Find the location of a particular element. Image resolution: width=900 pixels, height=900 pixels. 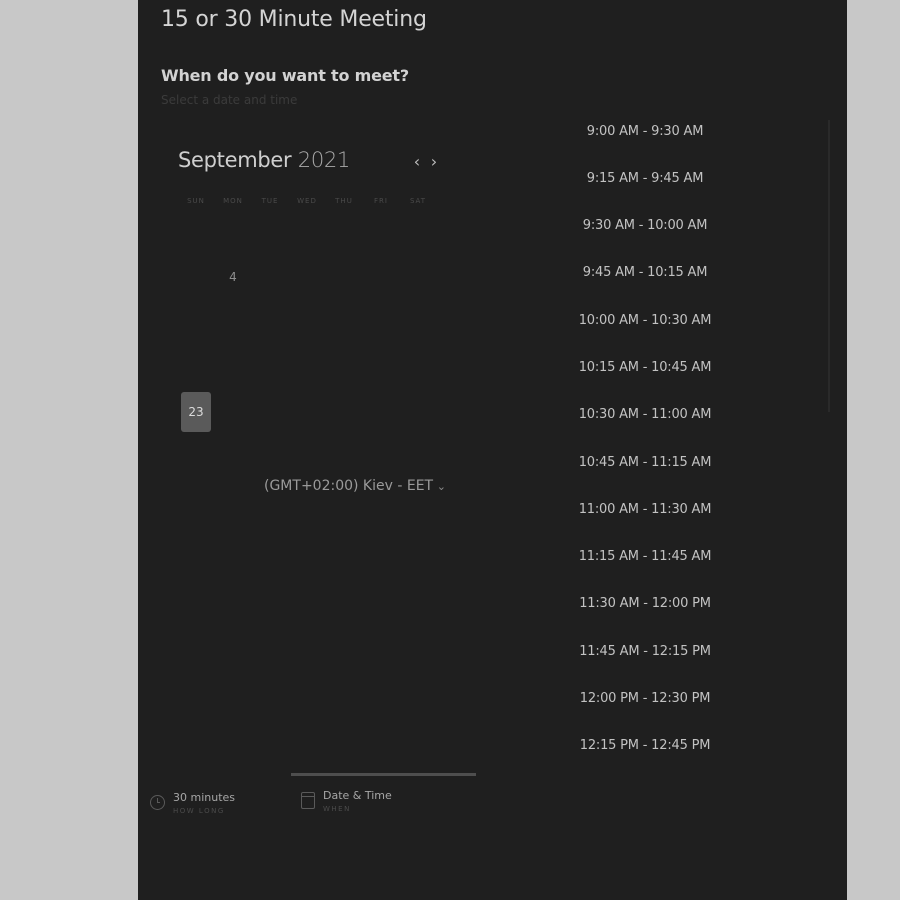

chevron-right-icon: › is located at coordinates (434, 161).